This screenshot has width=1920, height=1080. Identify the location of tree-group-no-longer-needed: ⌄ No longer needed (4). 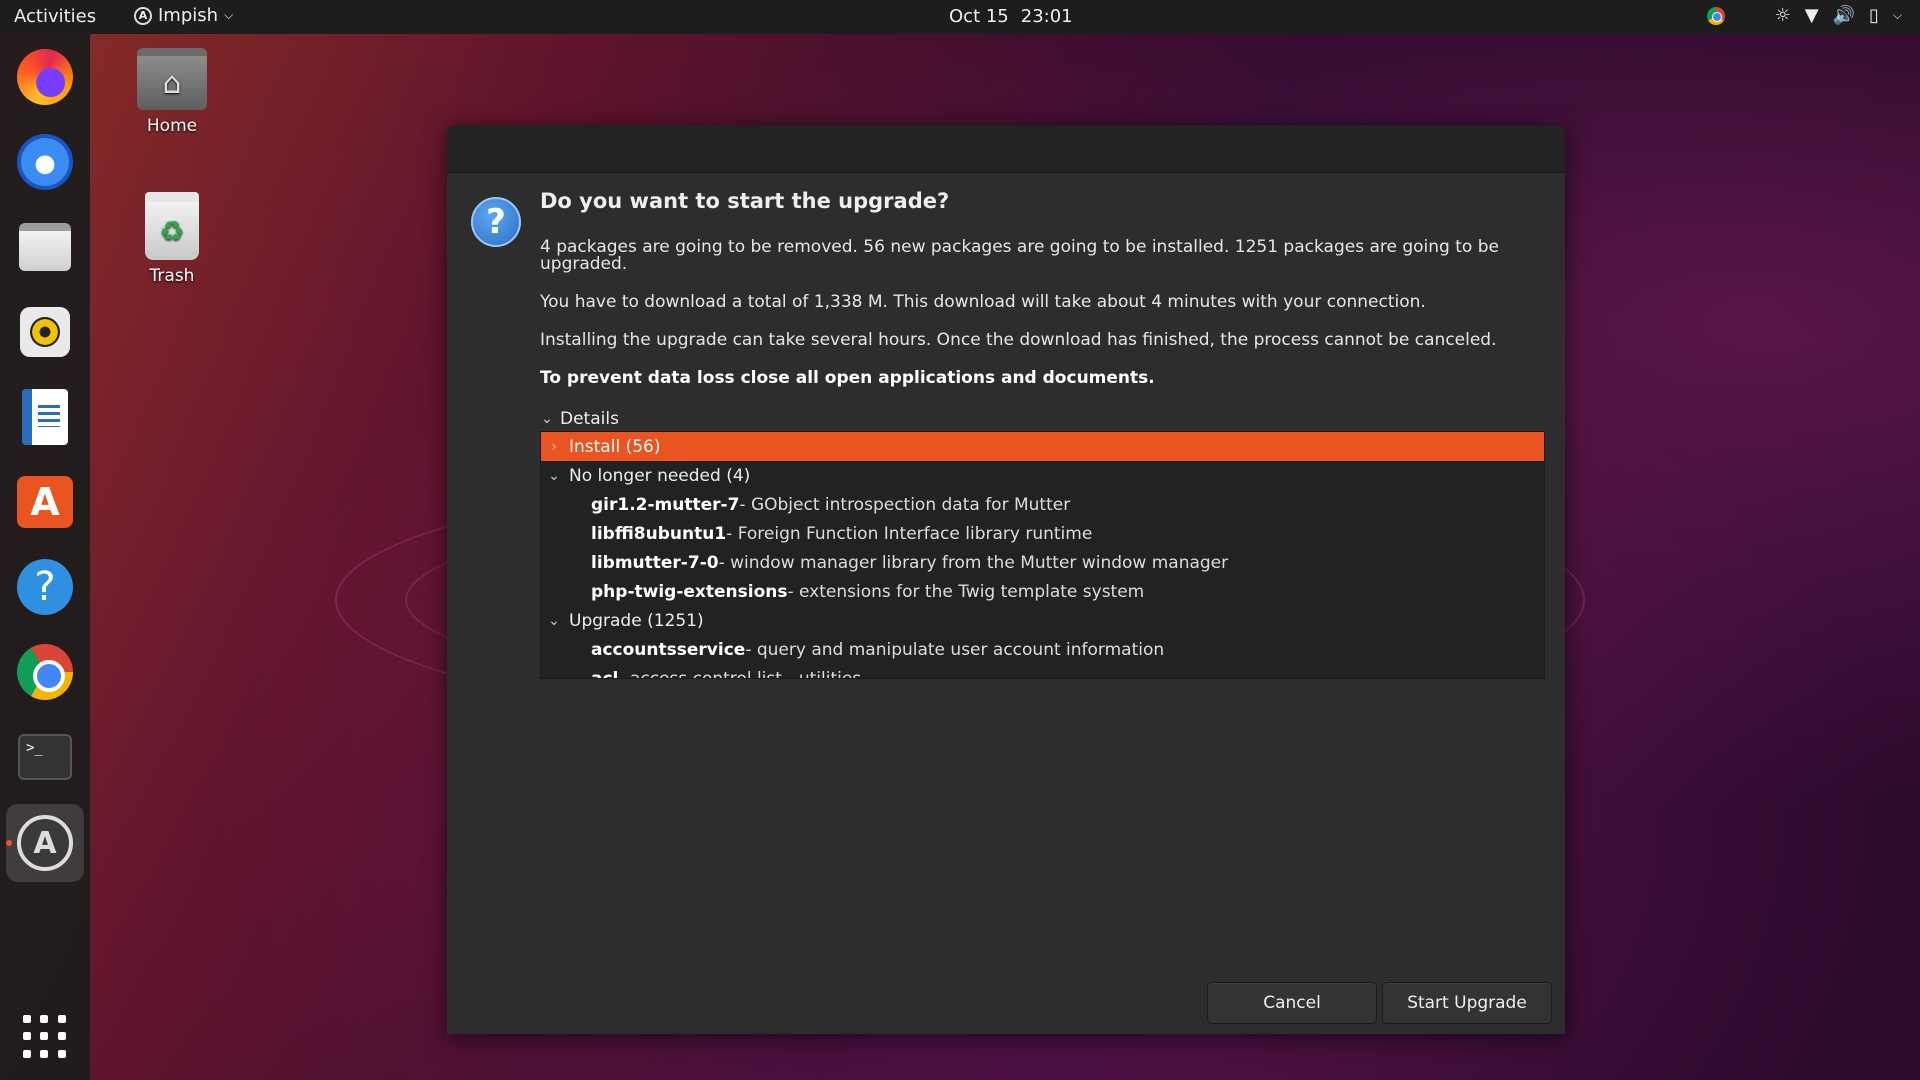
(1042, 475).